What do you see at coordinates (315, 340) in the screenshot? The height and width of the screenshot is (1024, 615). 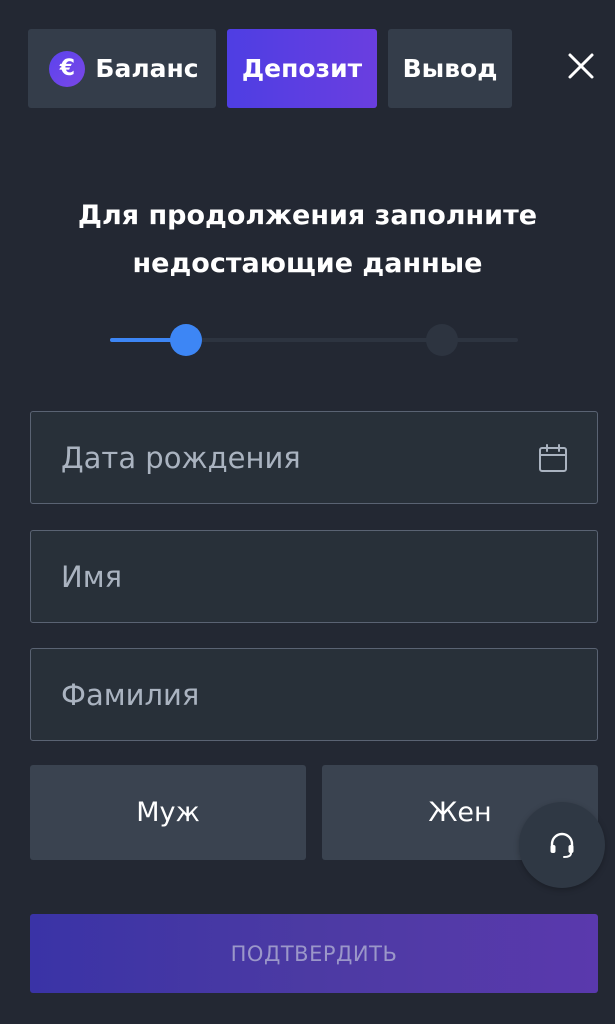 I see `step-progress` at bounding box center [315, 340].